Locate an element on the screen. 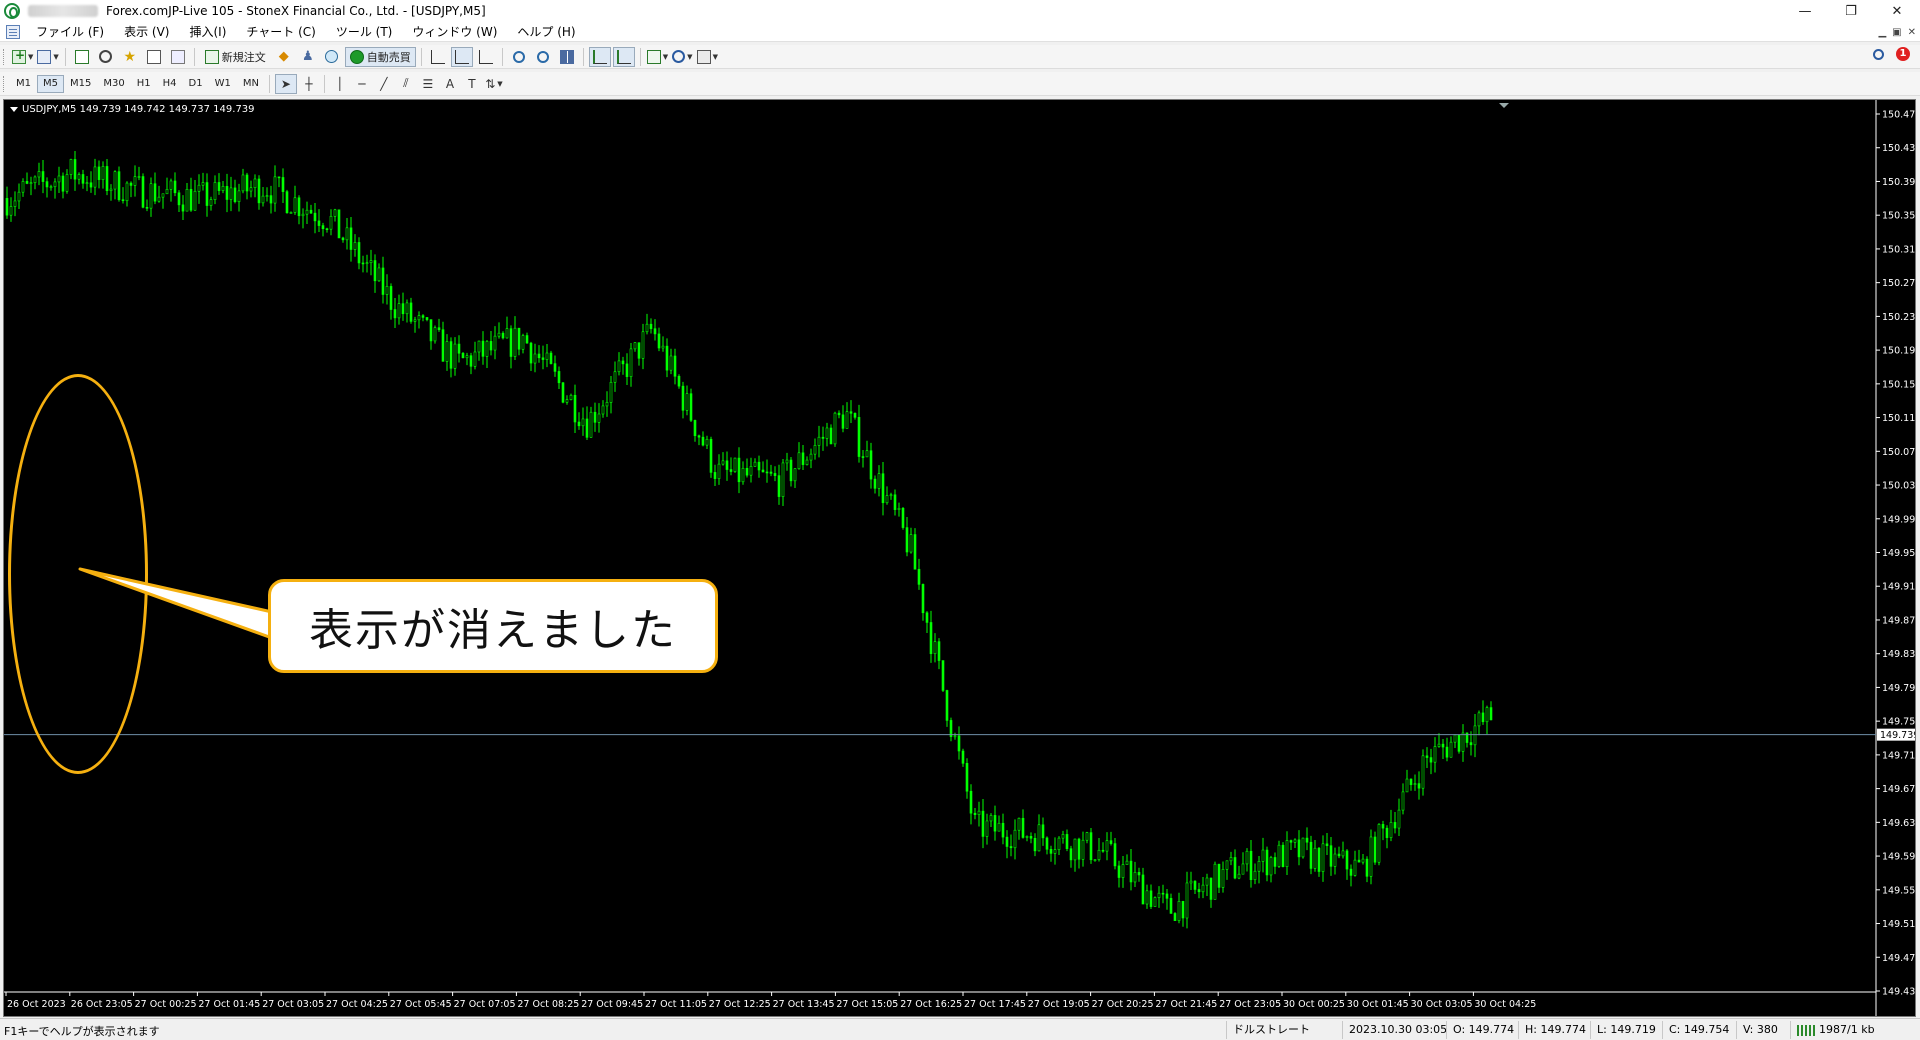  tile-windows-button is located at coordinates (567, 57).